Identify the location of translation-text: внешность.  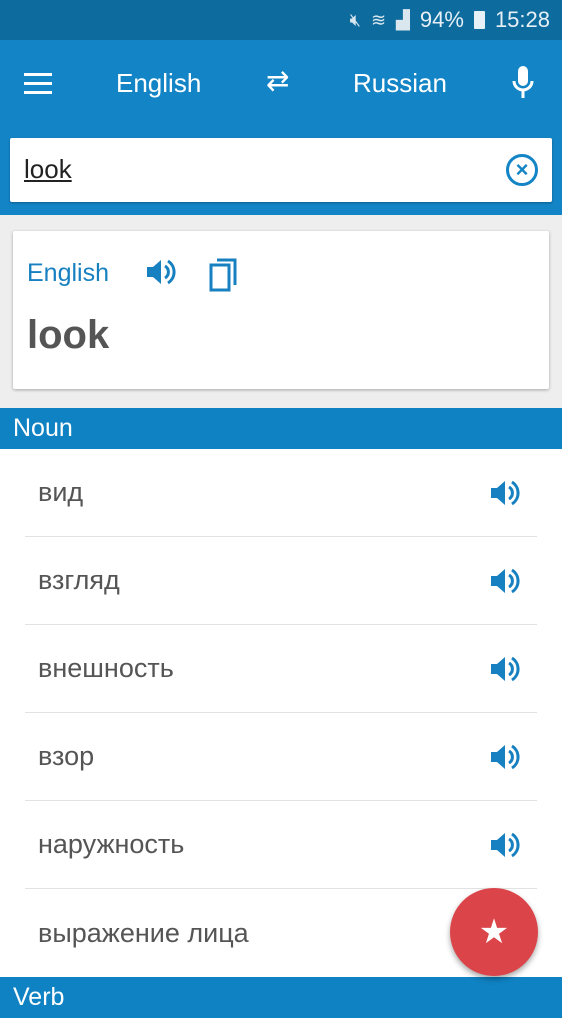
(106, 668).